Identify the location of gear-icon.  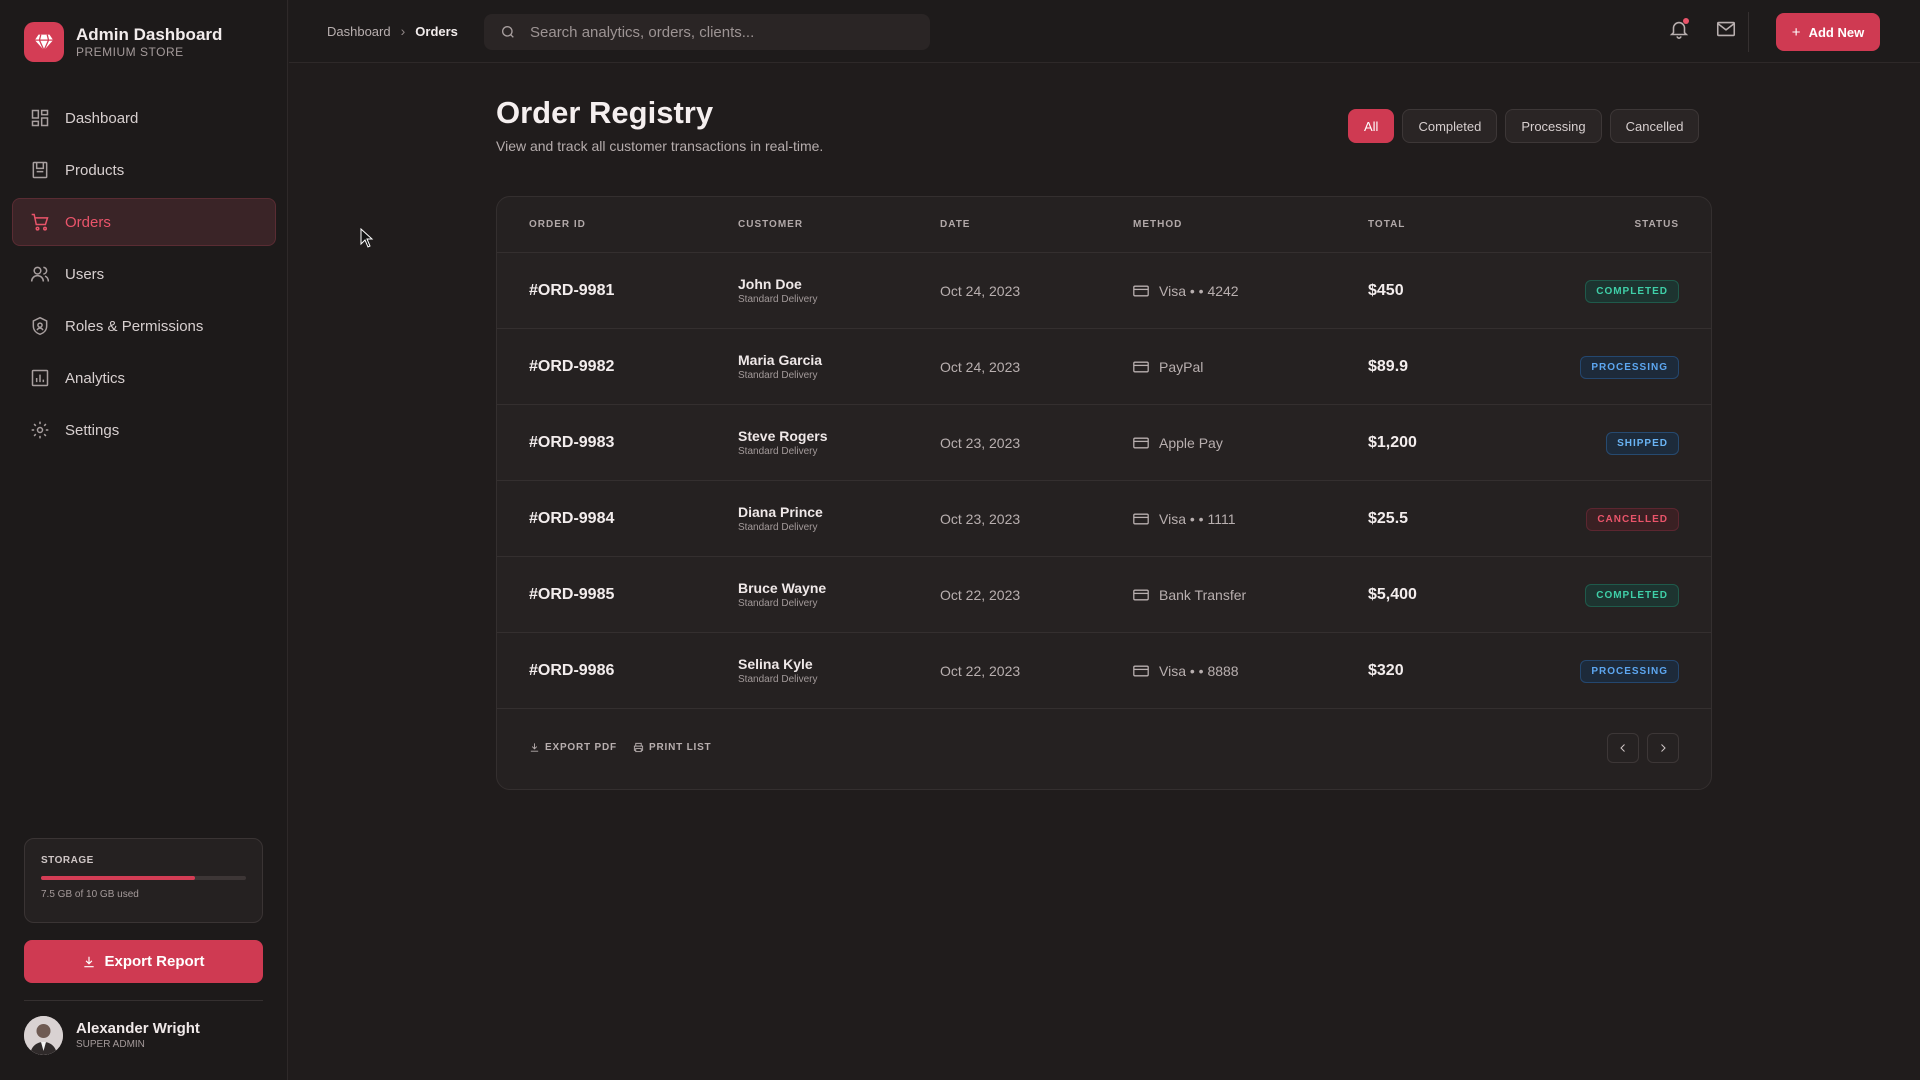
(40, 430).